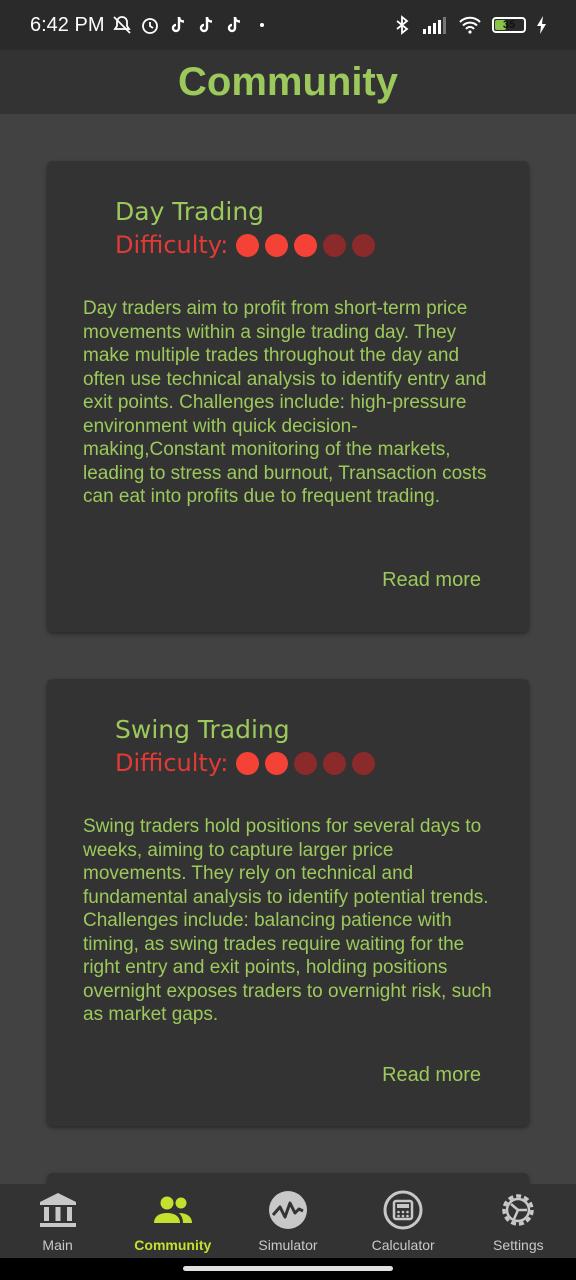  I want to click on status-right: 35, so click(470, 25).